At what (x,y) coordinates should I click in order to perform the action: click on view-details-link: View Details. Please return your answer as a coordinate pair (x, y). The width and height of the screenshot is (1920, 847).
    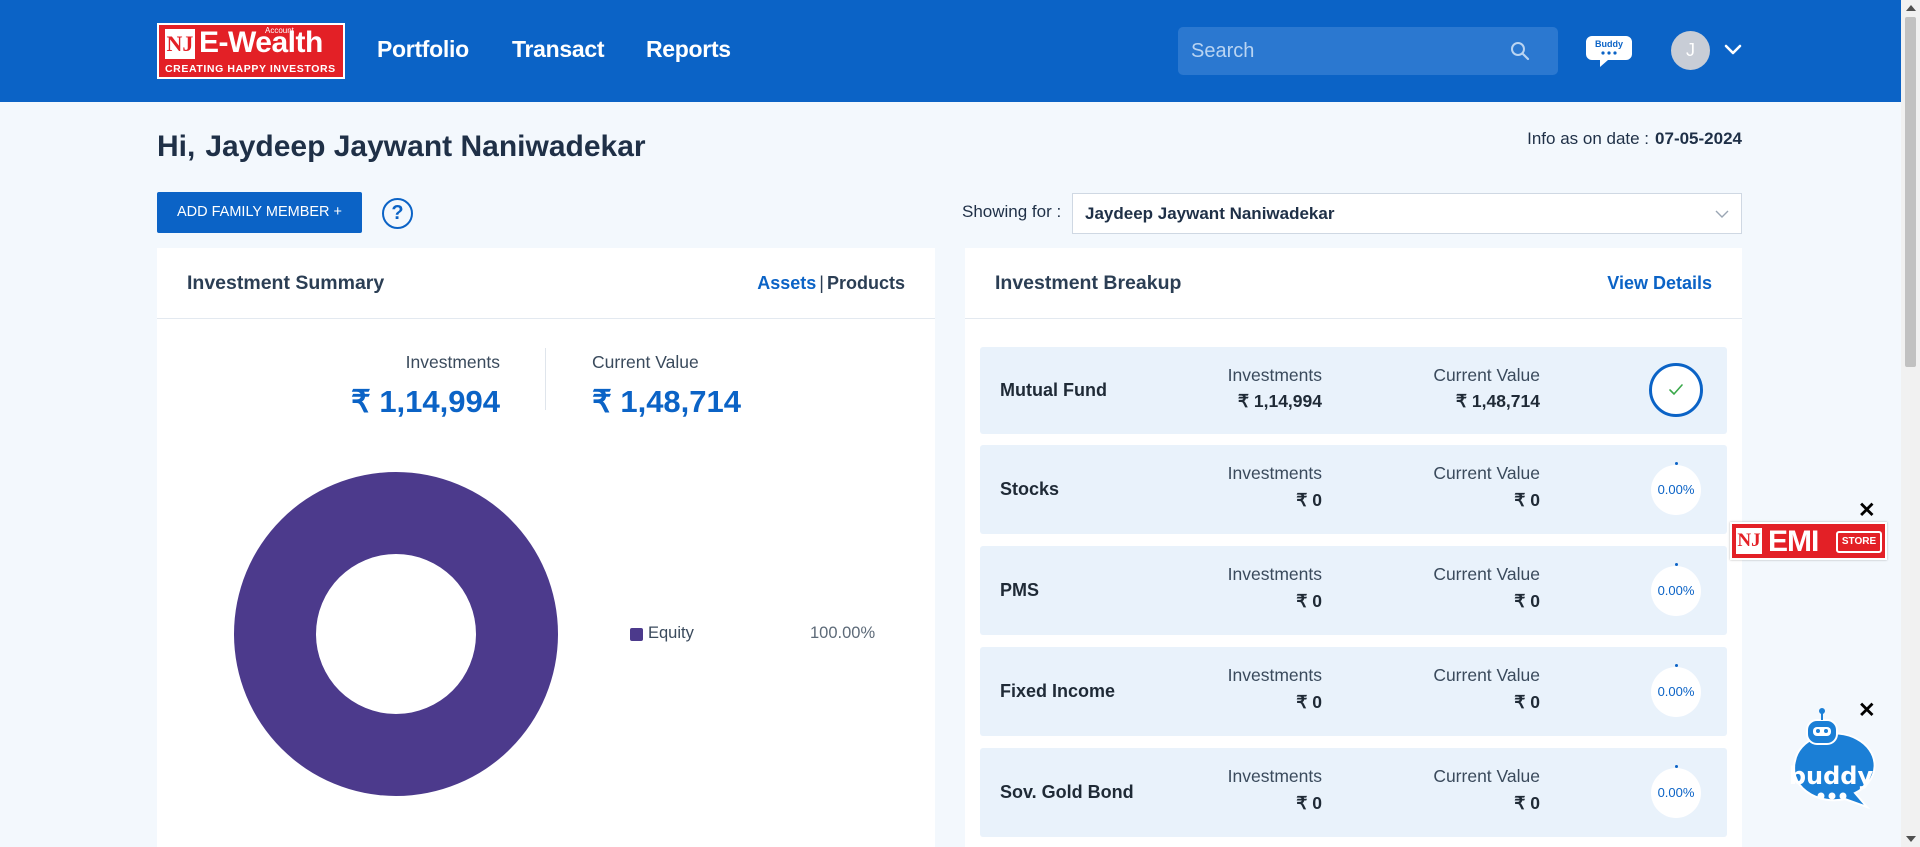
    Looking at the image, I should click on (1659, 283).